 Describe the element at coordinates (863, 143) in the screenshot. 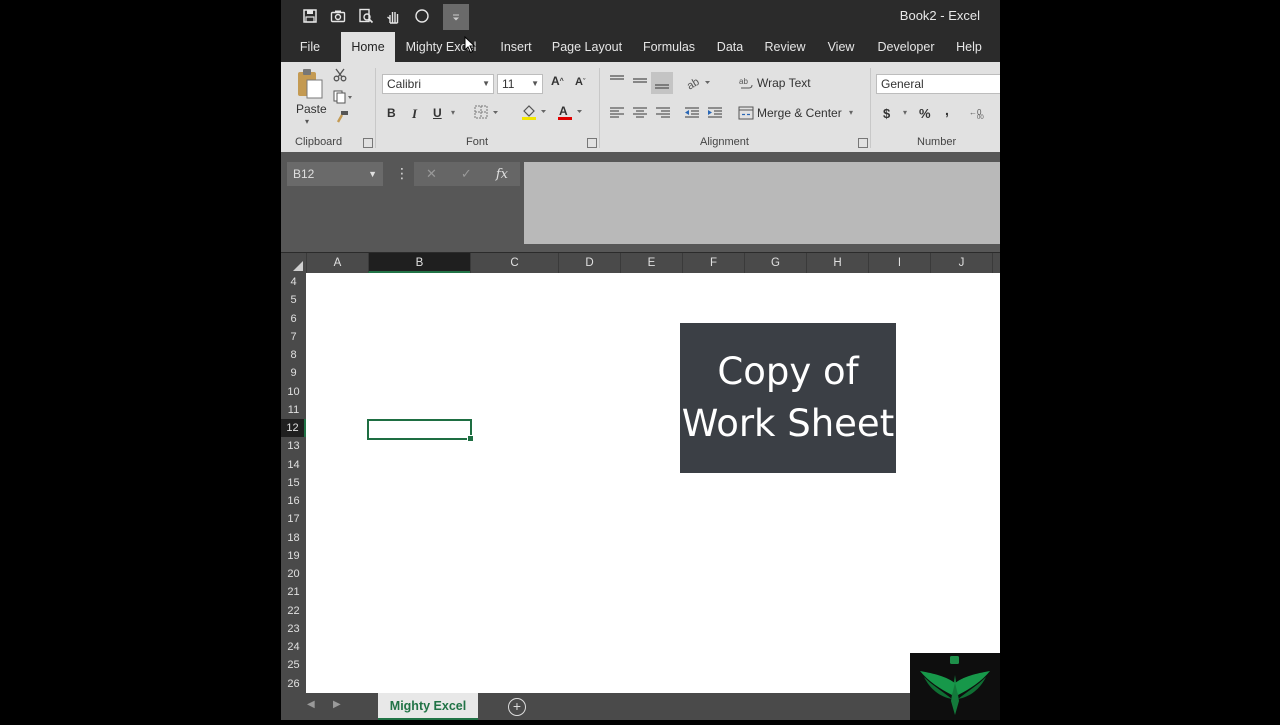

I see `alignment-launcher-icon` at that location.